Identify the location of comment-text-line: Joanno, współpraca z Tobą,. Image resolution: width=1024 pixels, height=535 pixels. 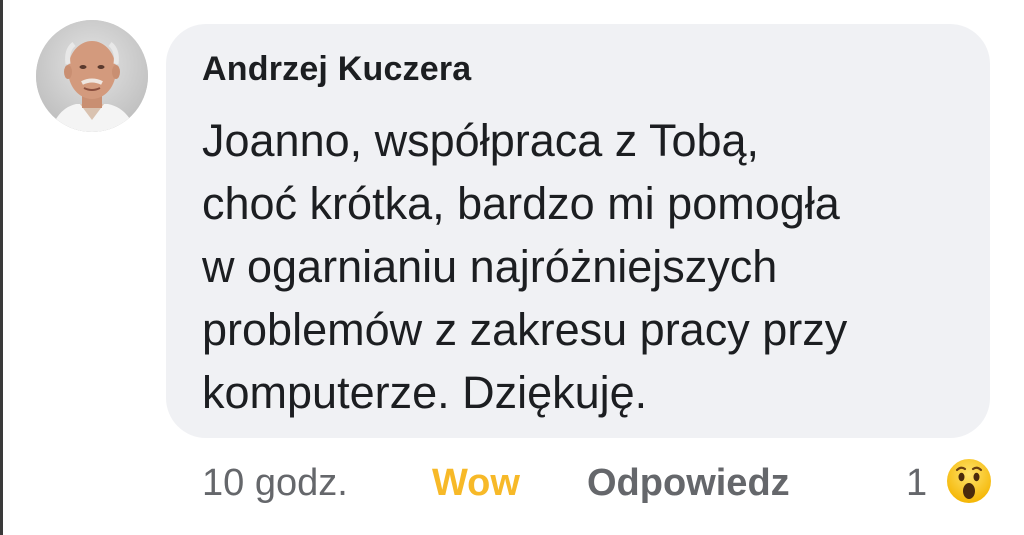
(481, 140).